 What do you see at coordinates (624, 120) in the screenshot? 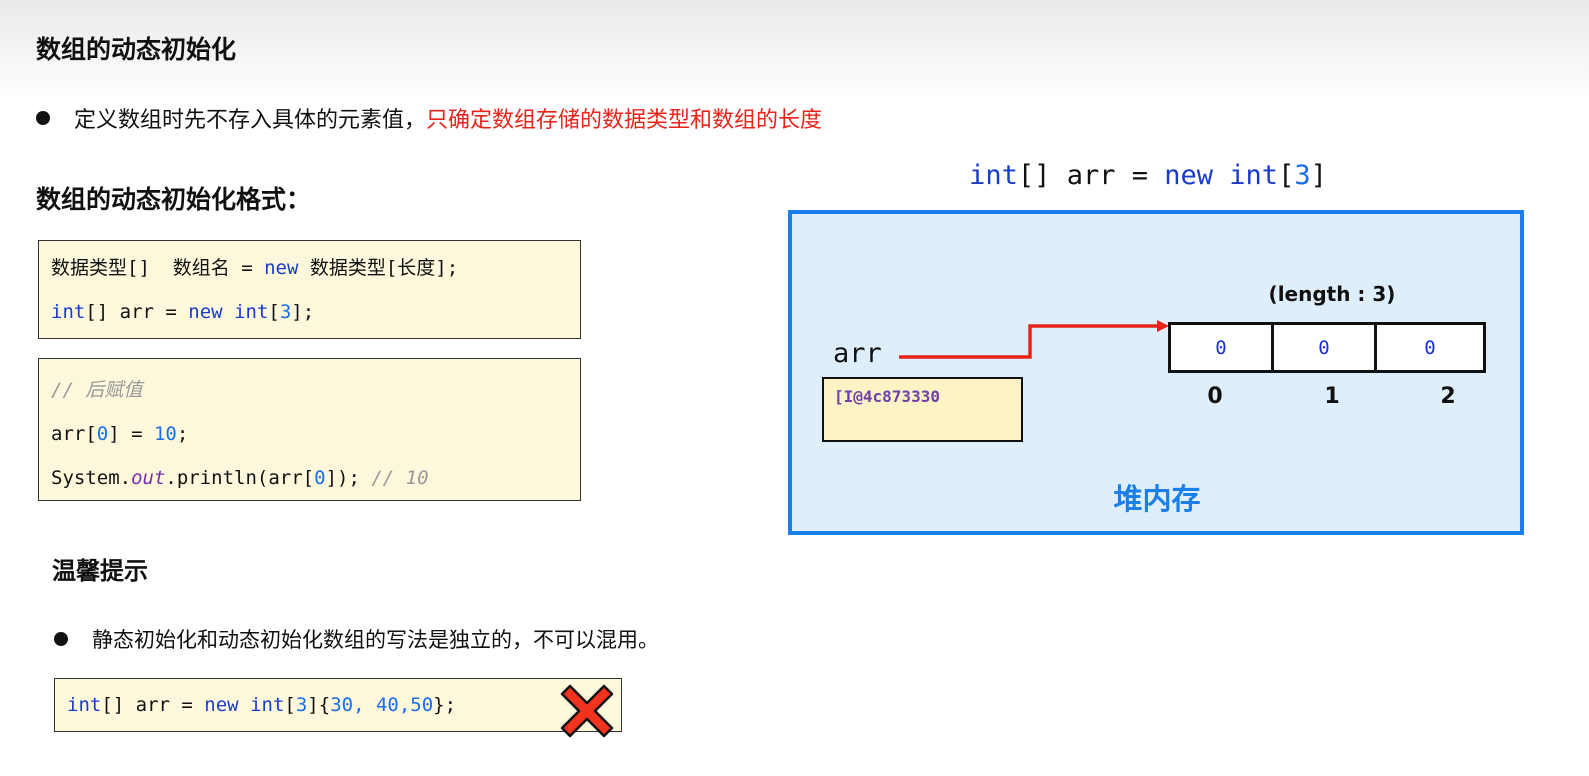
I see `bullet-highlight: 只确定数组存储的数据类型和数组的长度` at bounding box center [624, 120].